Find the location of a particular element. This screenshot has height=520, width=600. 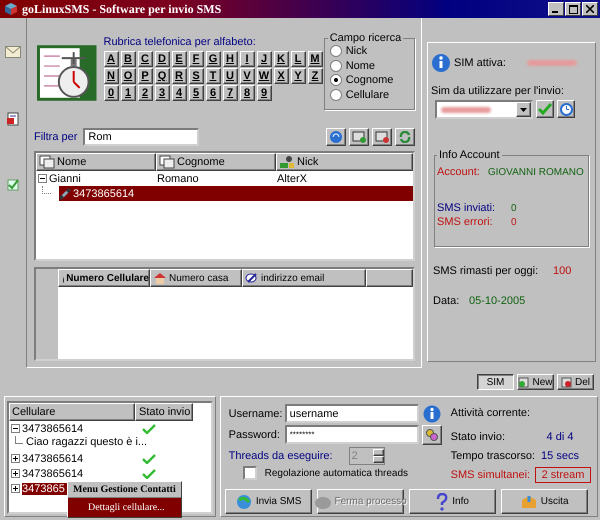

sim-dropdown is located at coordinates (484, 109).